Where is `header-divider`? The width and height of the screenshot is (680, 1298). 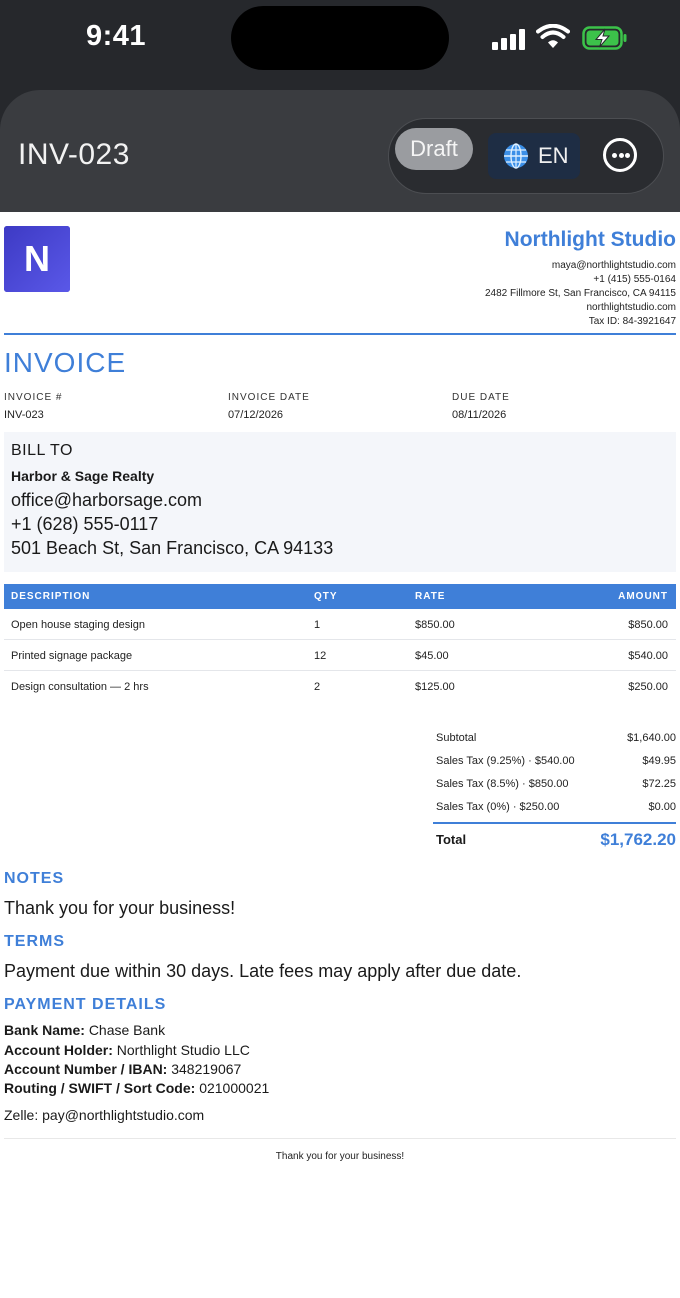
header-divider is located at coordinates (340, 334).